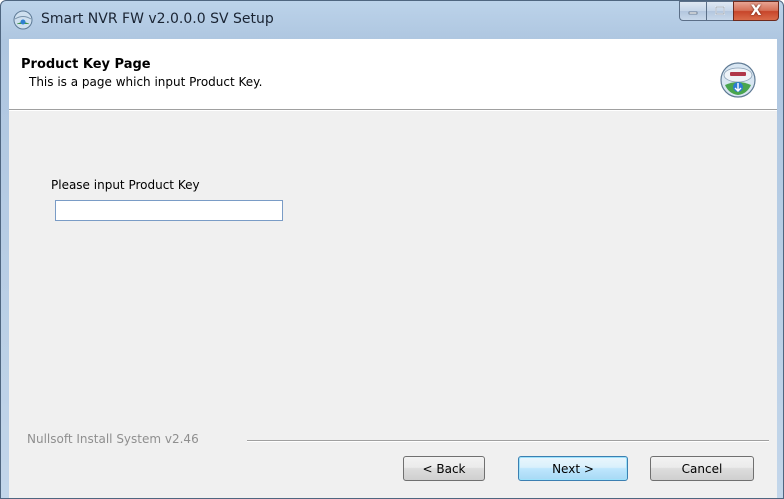  I want to click on page-title: Product Key Page, so click(86, 64).